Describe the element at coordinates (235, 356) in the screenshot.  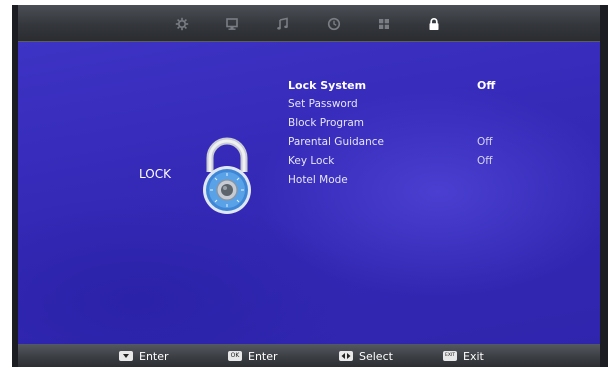
I see `ok-key-icon: OK` at that location.